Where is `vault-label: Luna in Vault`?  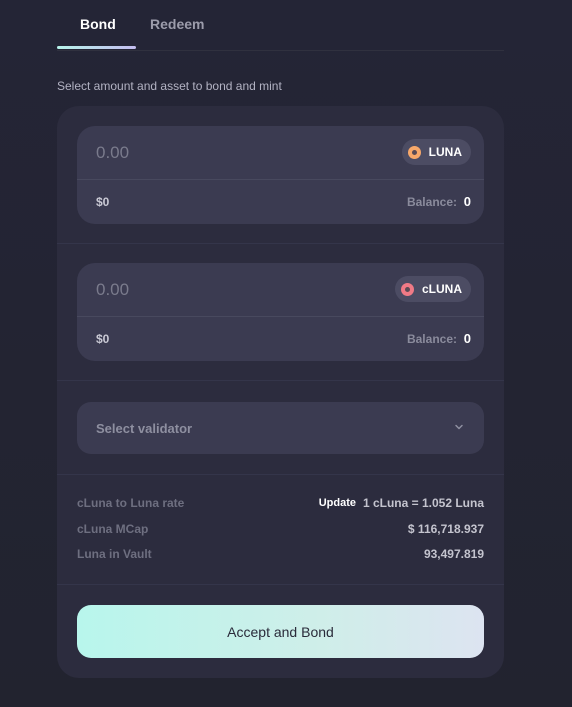
vault-label: Luna in Vault is located at coordinates (114, 554).